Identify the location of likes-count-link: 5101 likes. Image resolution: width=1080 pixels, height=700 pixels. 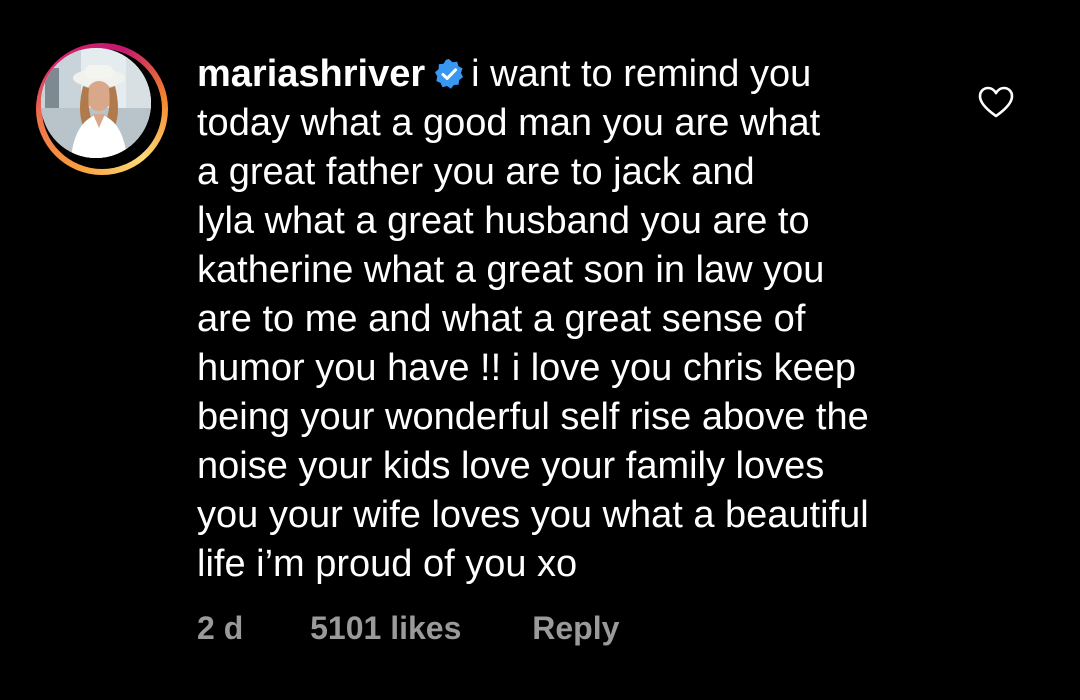
(385, 628).